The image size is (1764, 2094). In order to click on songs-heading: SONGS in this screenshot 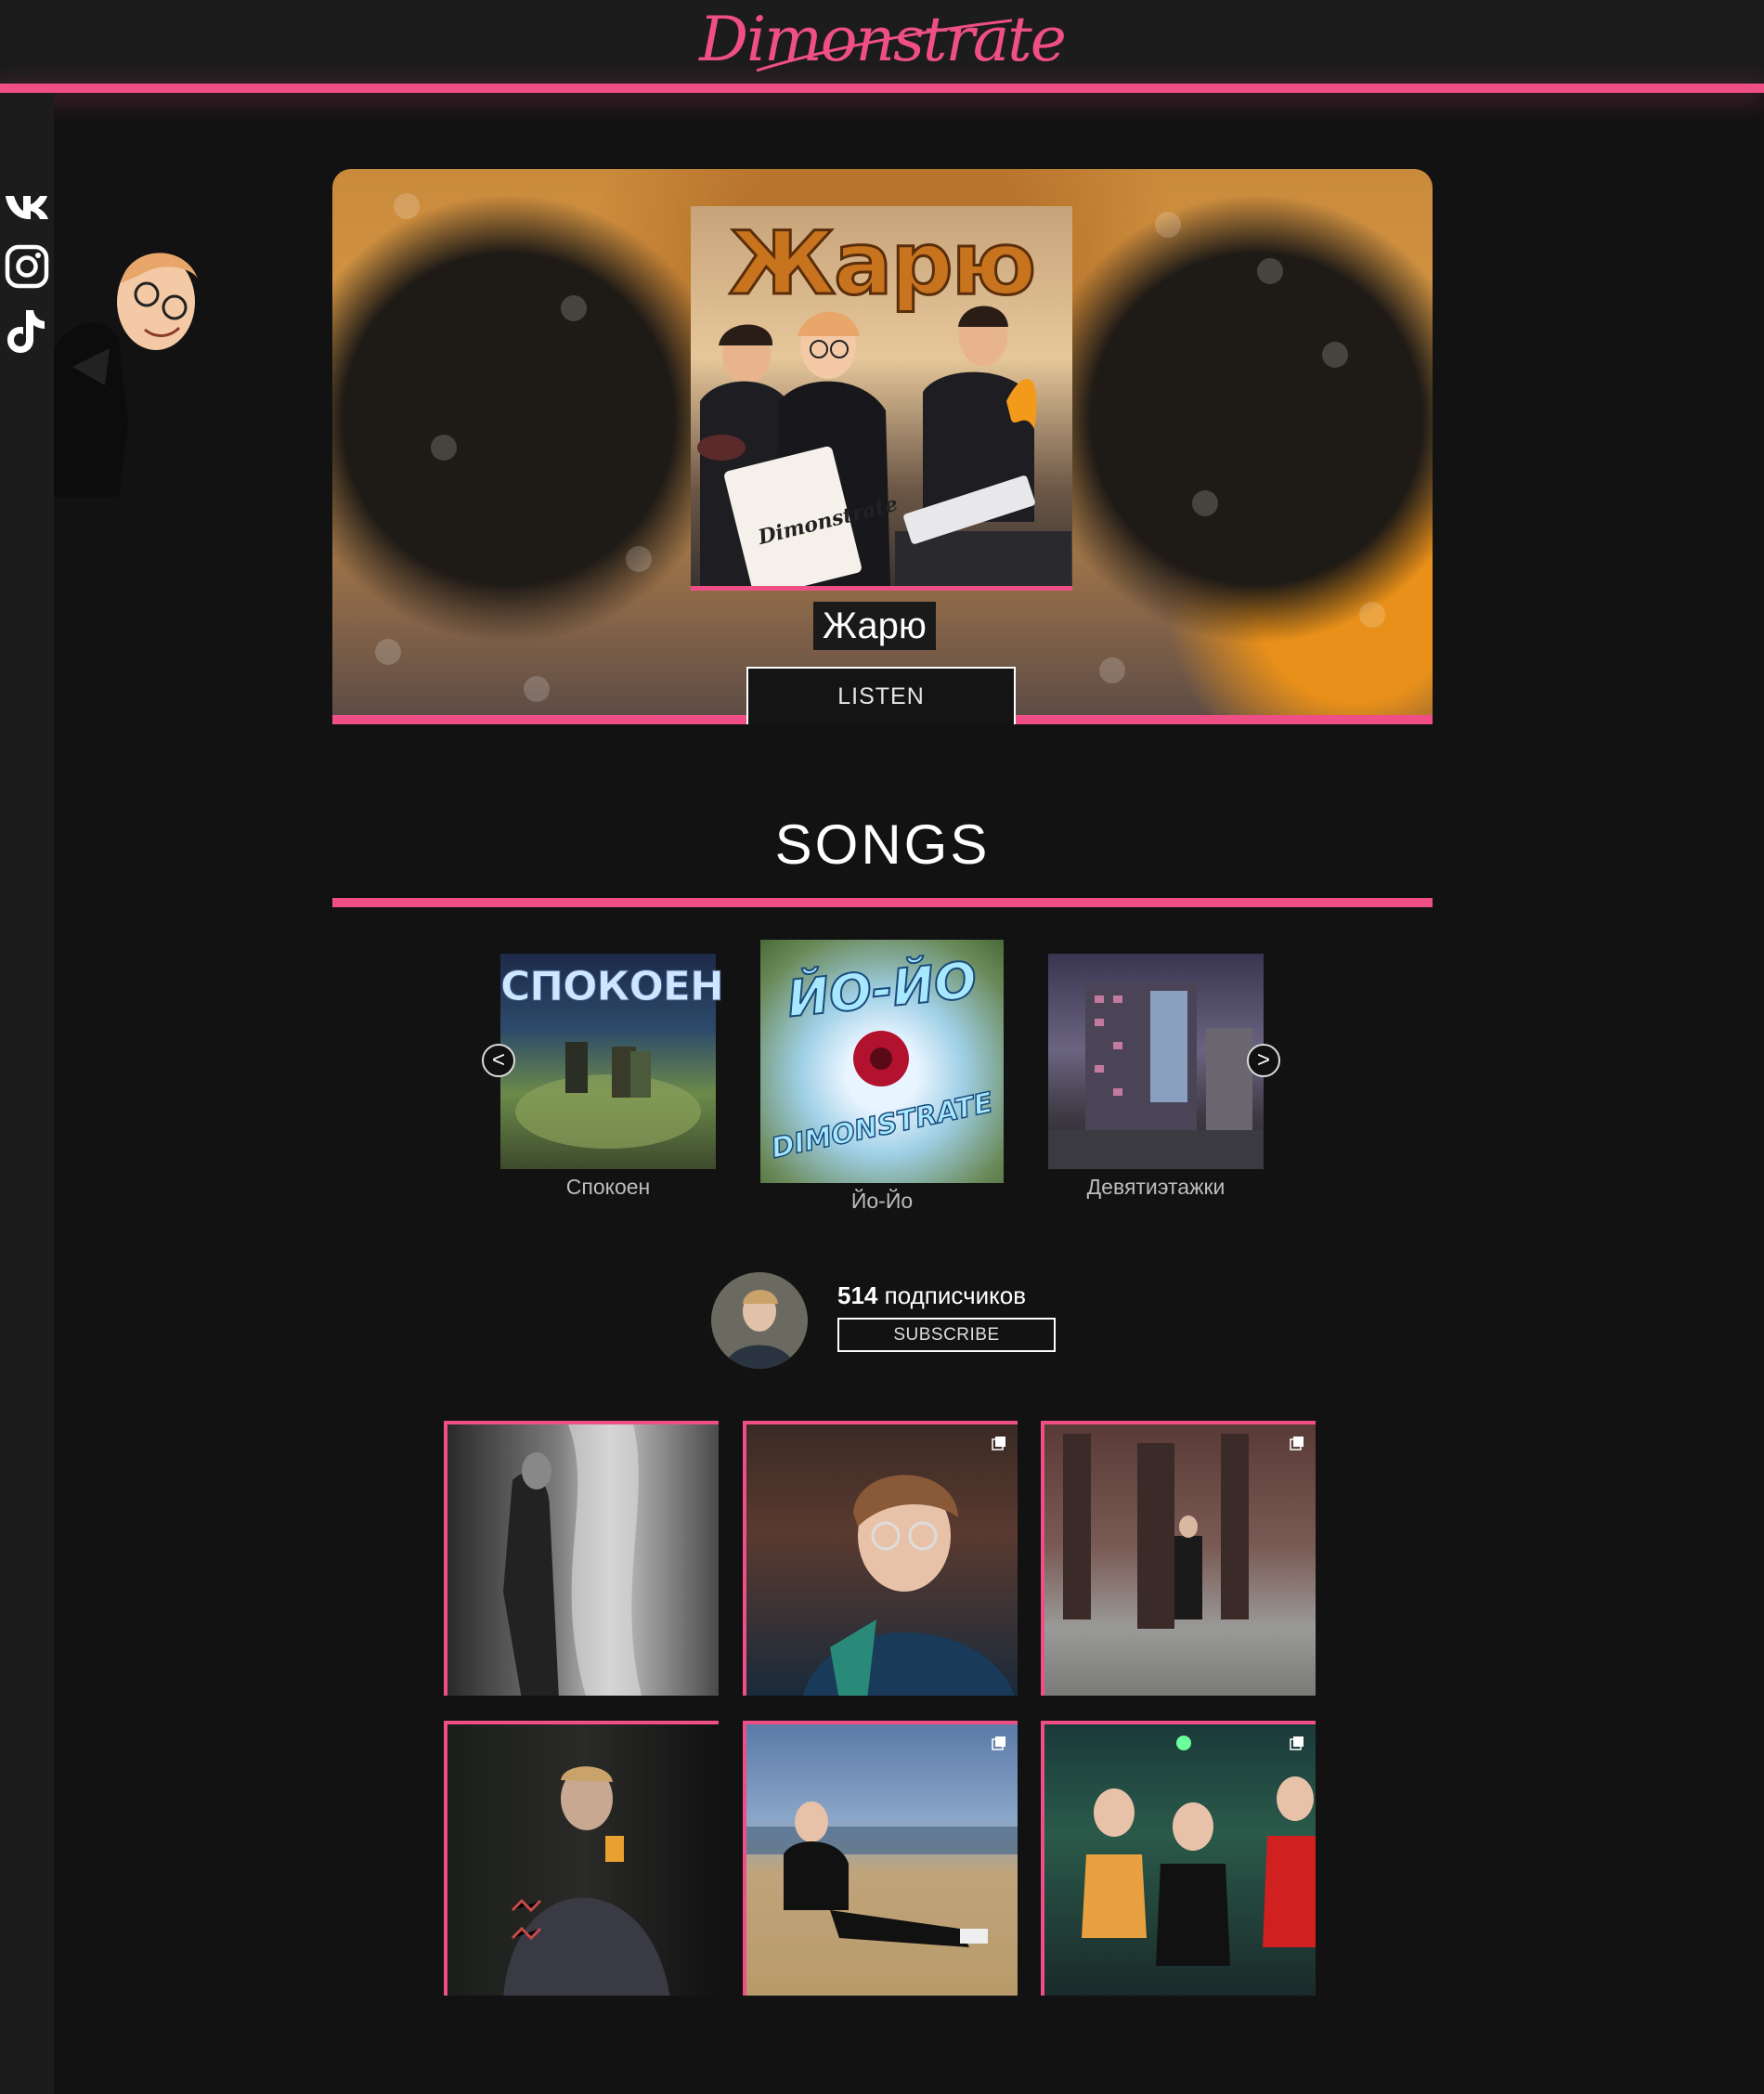, I will do `click(882, 844)`.